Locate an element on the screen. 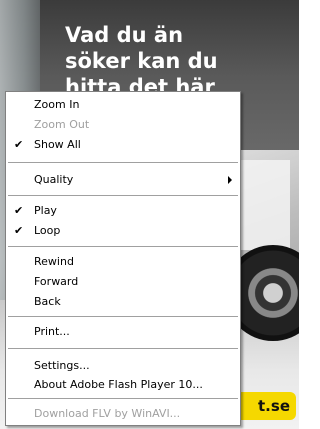 The height and width of the screenshot is (429, 320). menu-item-label: Play is located at coordinates (45, 210).